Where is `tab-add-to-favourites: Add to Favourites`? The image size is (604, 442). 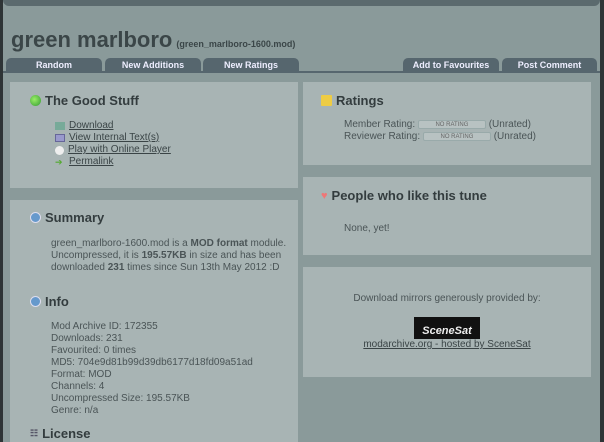
tab-add-to-favourites: Add to Favourites is located at coordinates (451, 65).